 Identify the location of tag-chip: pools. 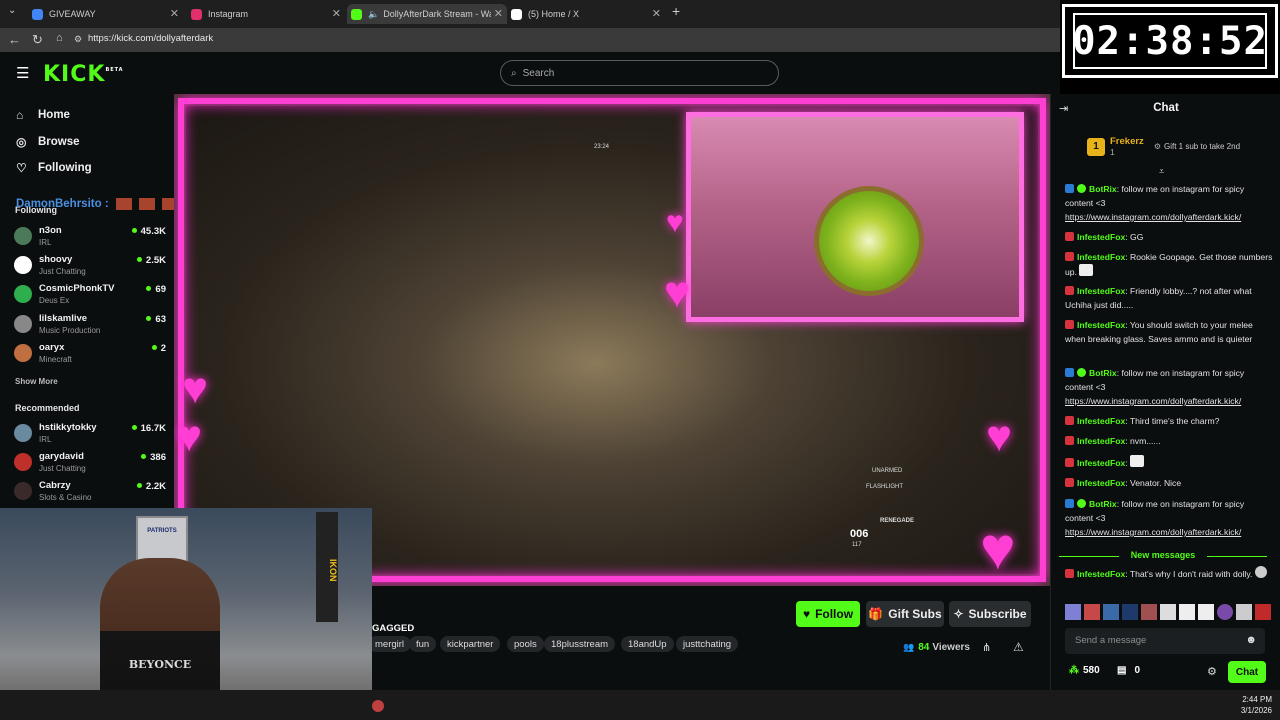
(525, 644).